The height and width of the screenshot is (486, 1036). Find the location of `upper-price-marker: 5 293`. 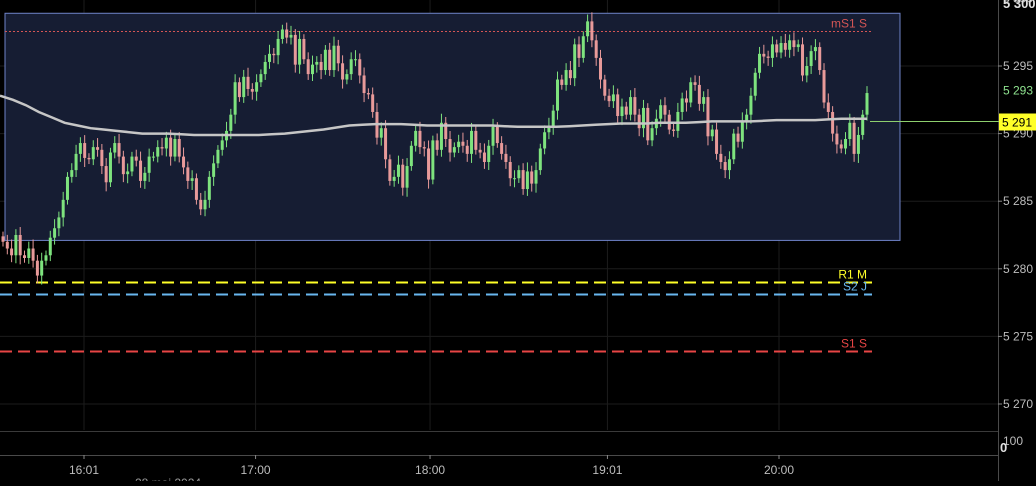

upper-price-marker: 5 293 is located at coordinates (1017, 90).